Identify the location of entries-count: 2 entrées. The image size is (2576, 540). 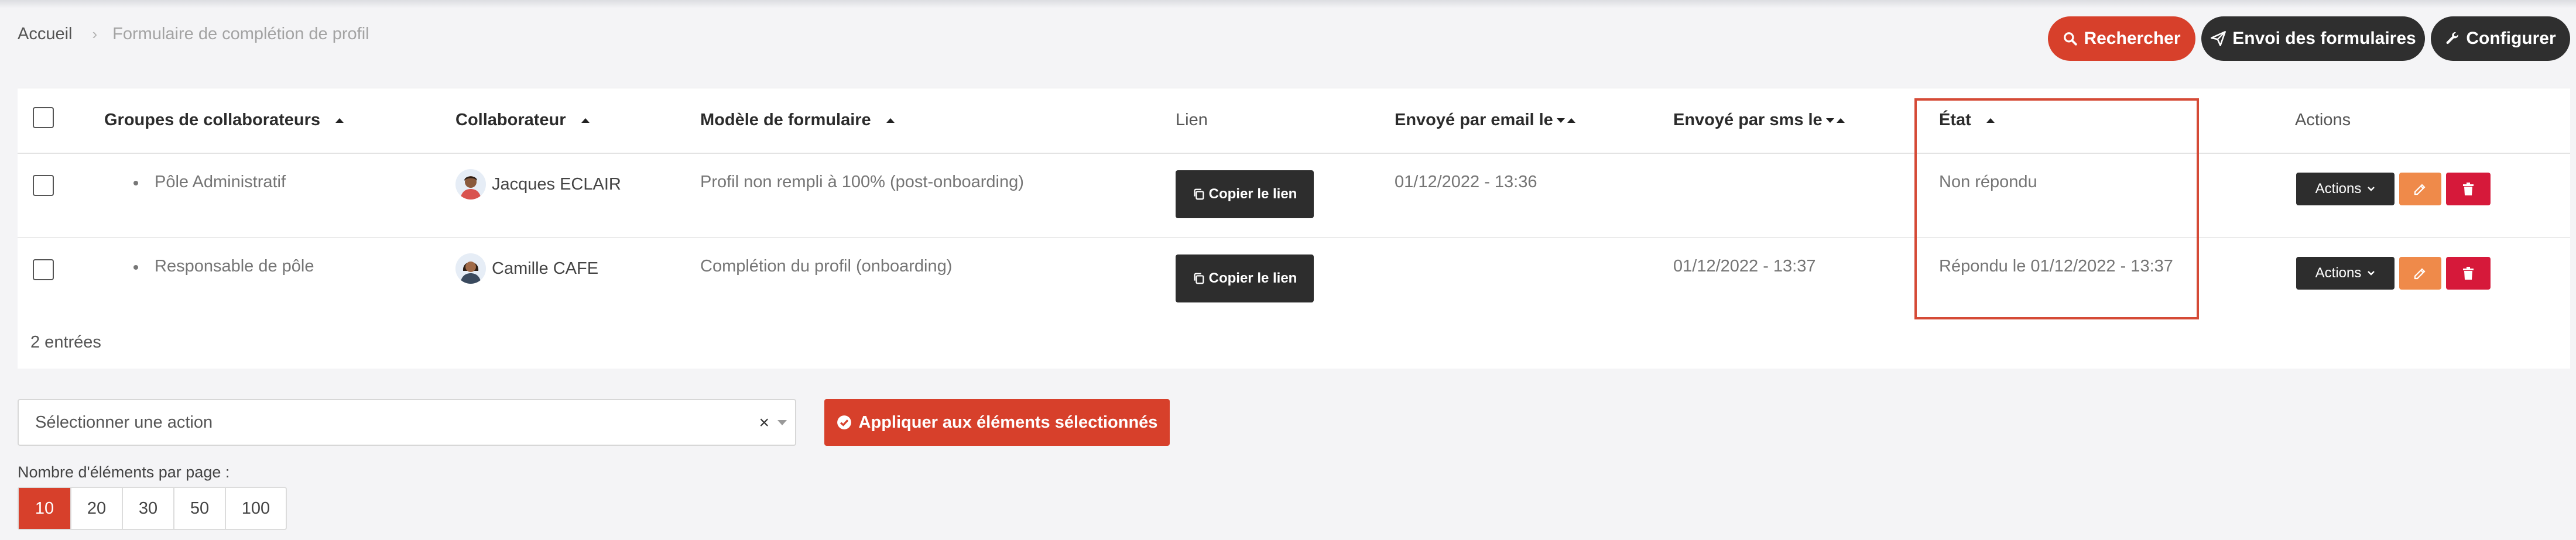
(65, 342).